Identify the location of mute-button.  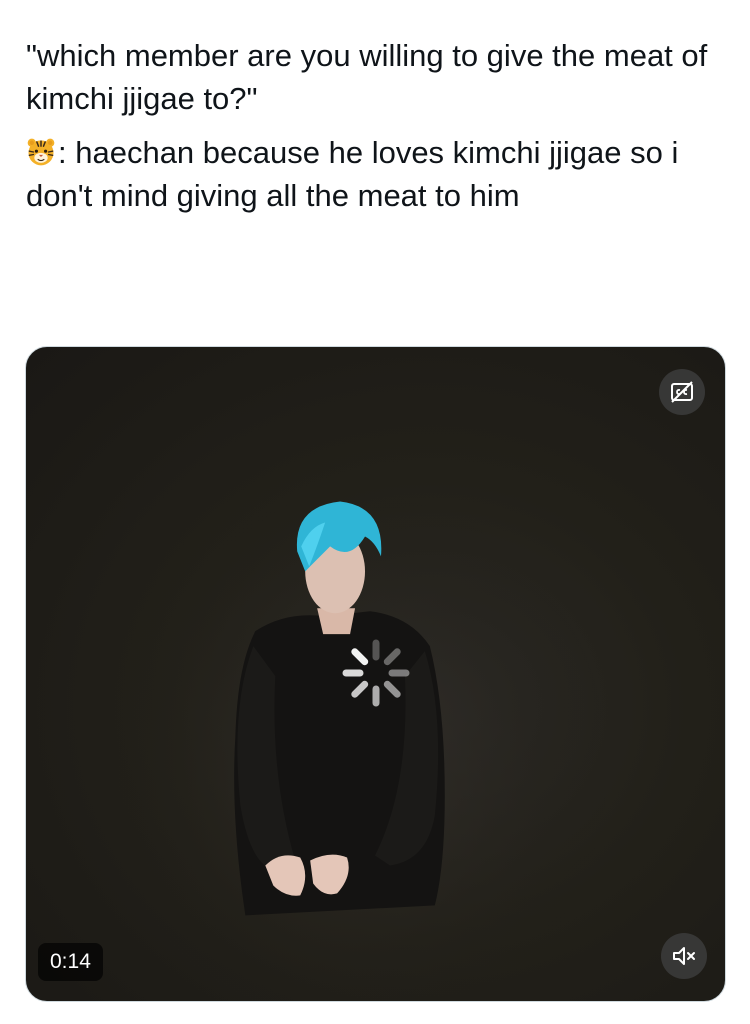
(684, 956).